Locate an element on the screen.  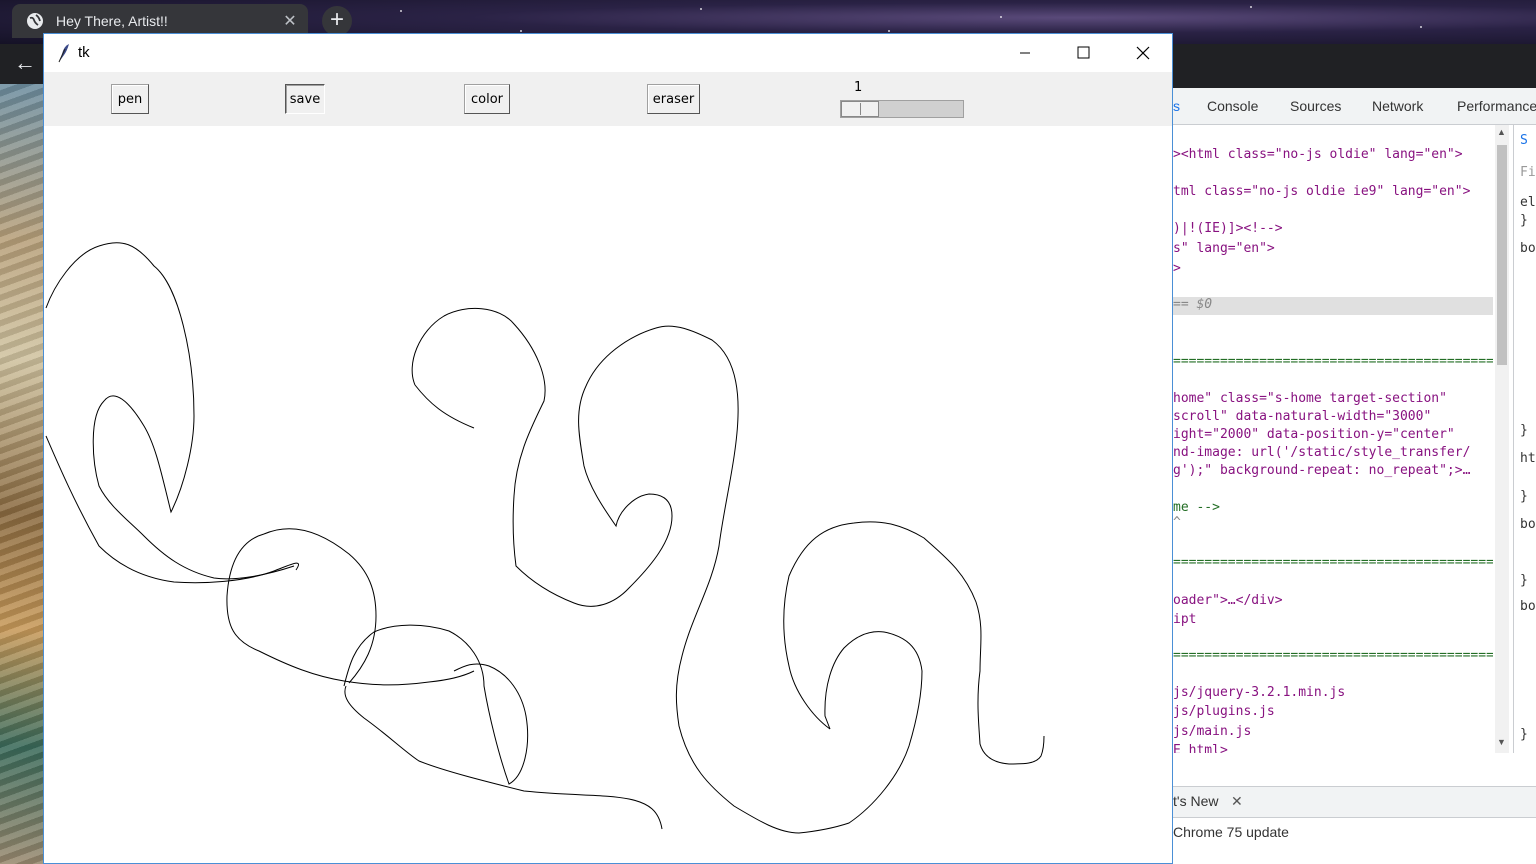
globe-icon is located at coordinates (35, 21).